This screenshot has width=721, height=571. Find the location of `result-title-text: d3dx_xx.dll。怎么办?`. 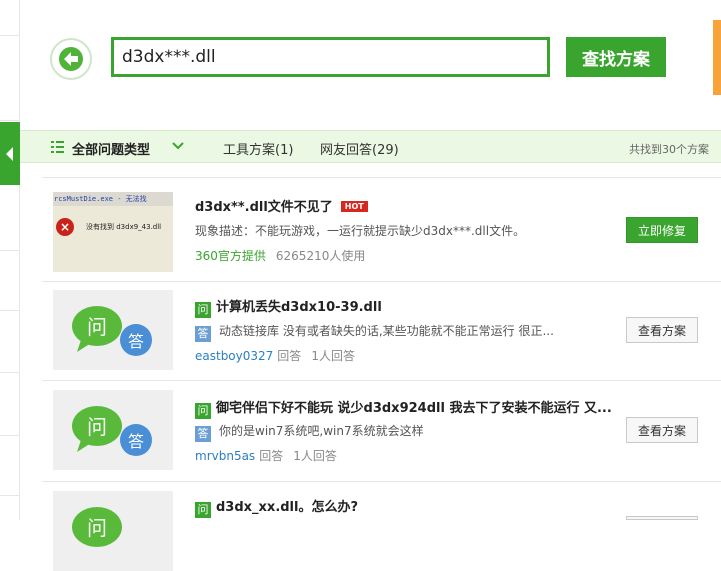

result-title-text: d3dx_xx.dll。怎么办? is located at coordinates (287, 507).